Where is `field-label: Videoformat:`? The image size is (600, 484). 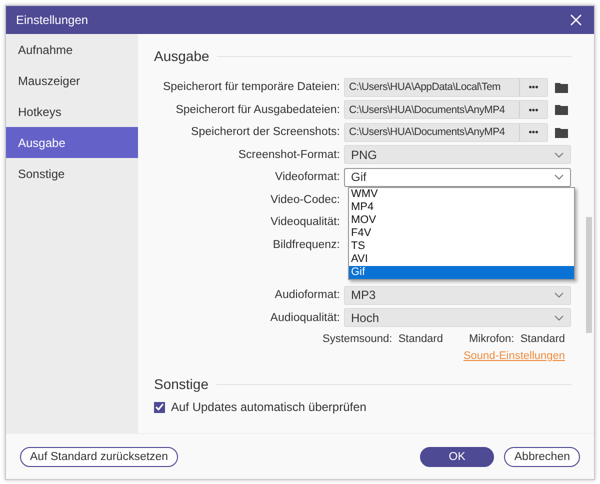 field-label: Videoformat: is located at coordinates (307, 177).